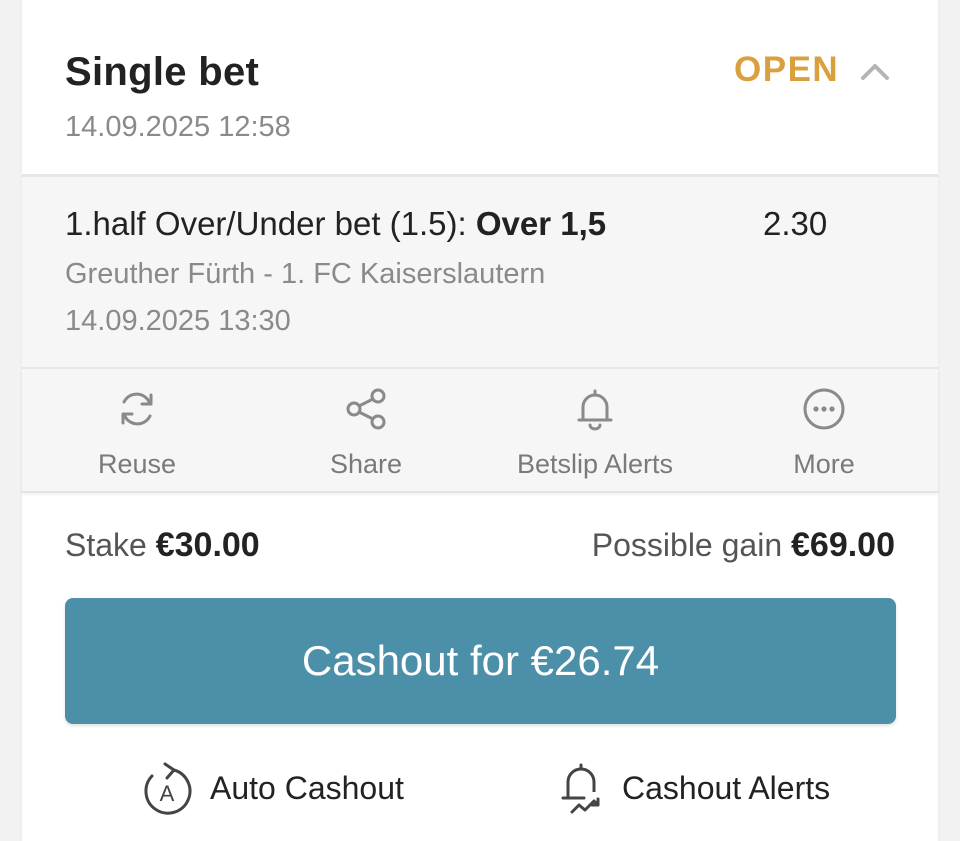  What do you see at coordinates (843, 545) in the screenshot?
I see `possible-gain-value: €69.00` at bounding box center [843, 545].